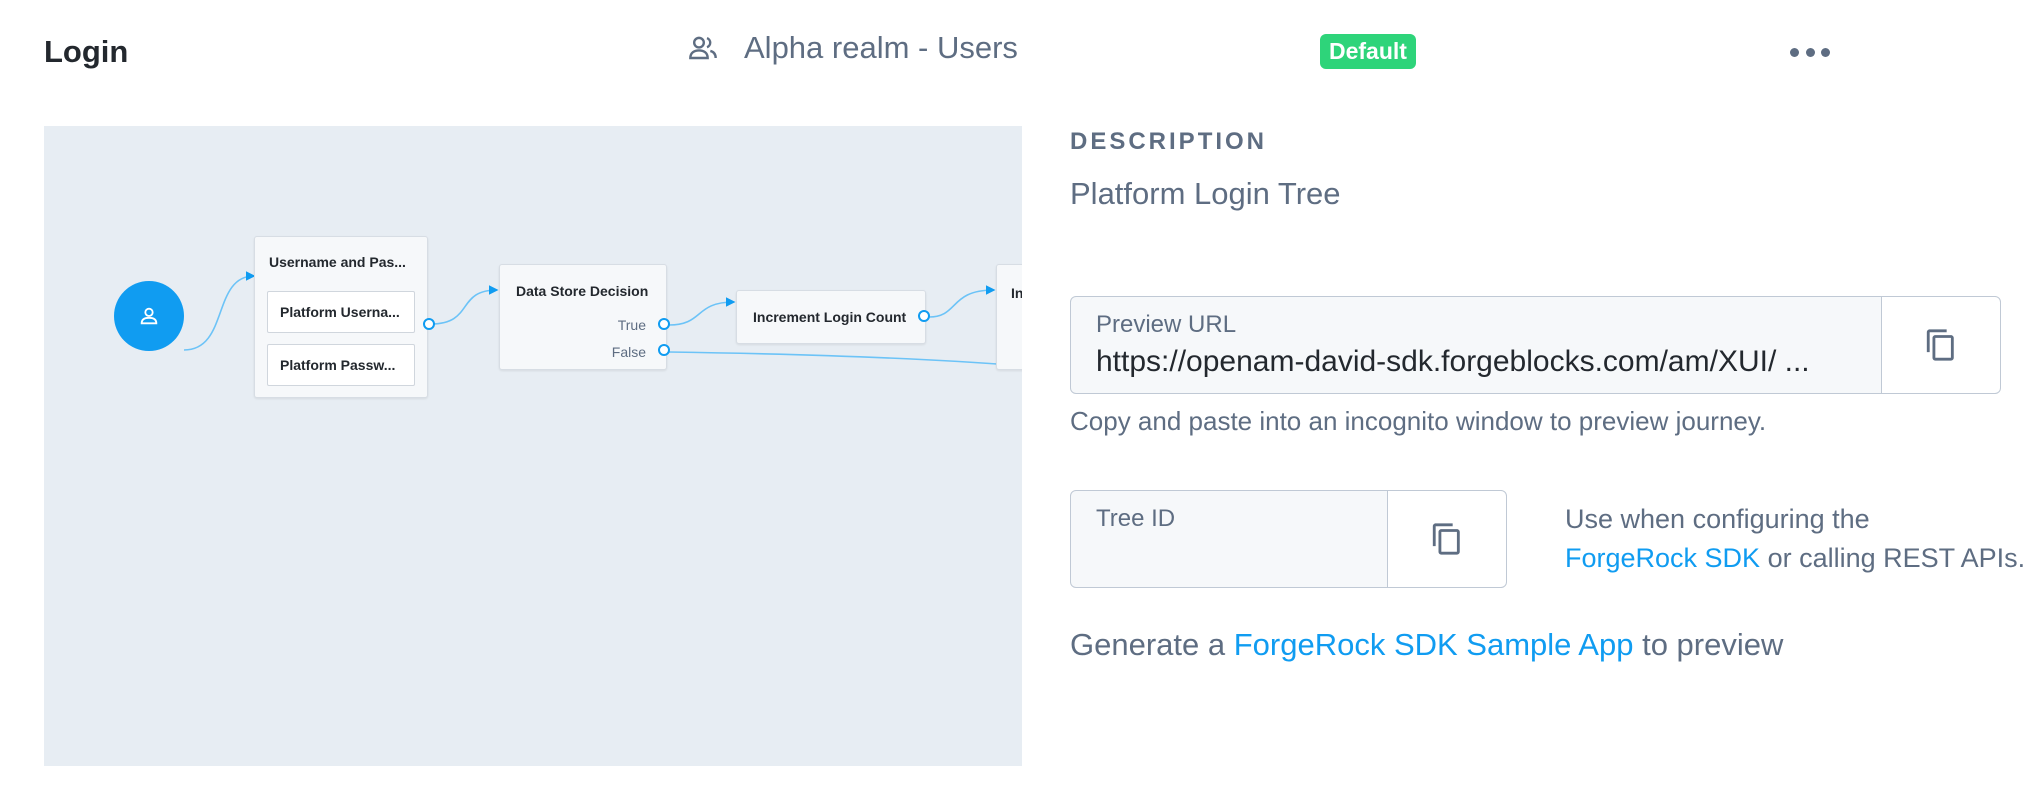  What do you see at coordinates (1205, 193) in the screenshot?
I see `description-text: Platform Login Tree` at bounding box center [1205, 193].